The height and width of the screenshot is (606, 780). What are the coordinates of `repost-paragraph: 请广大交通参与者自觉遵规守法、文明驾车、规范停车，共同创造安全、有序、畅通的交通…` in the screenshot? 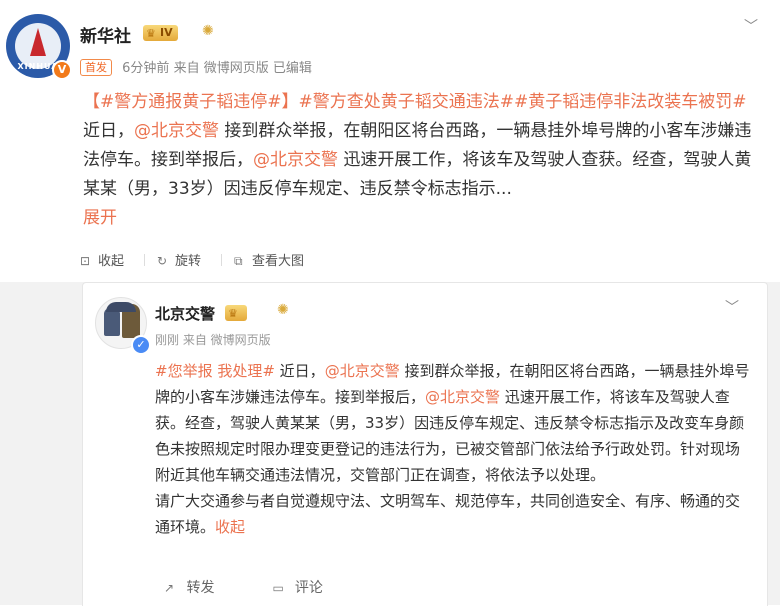 It's located at (453, 514).